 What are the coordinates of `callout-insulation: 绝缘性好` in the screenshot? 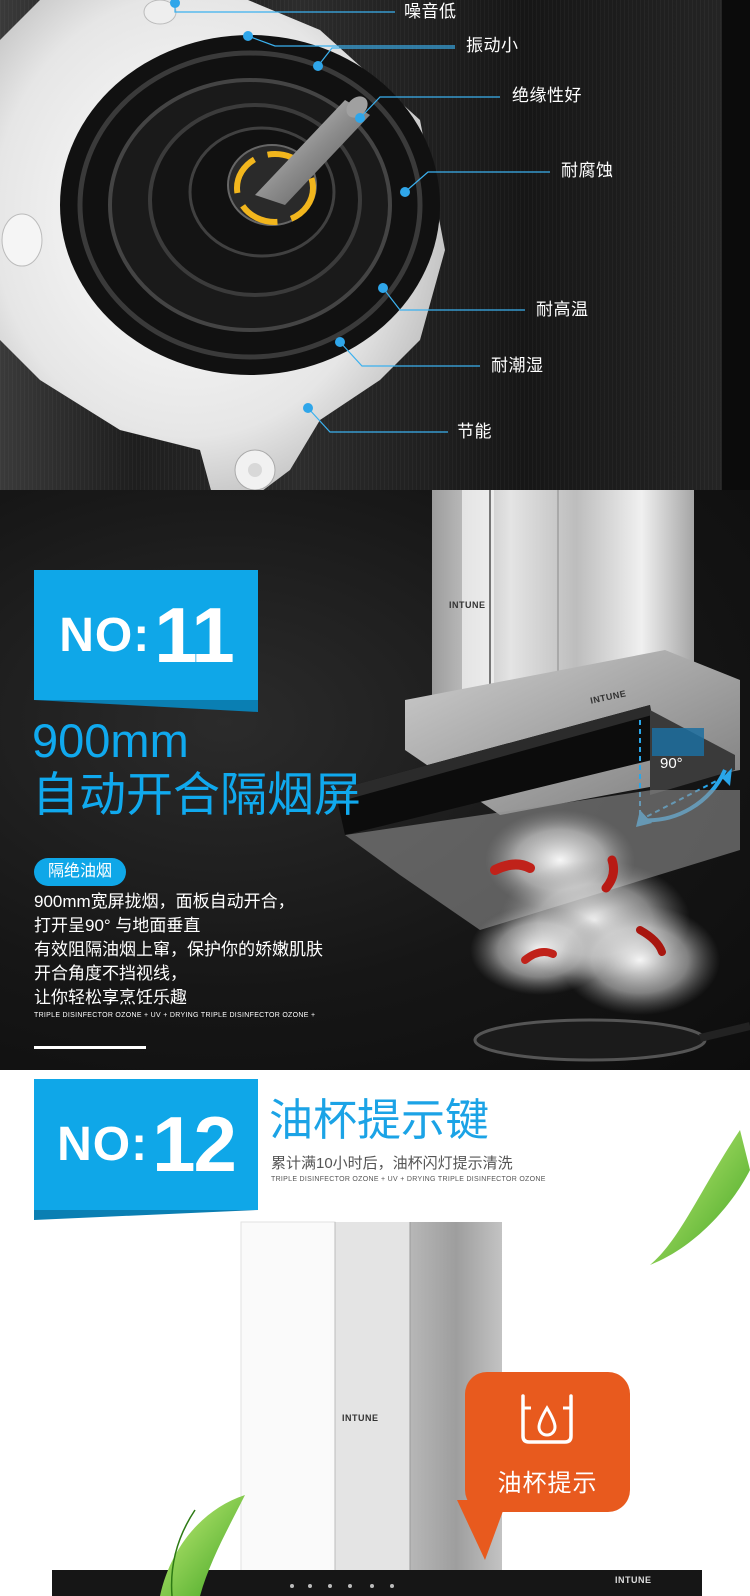 It's located at (547, 95).